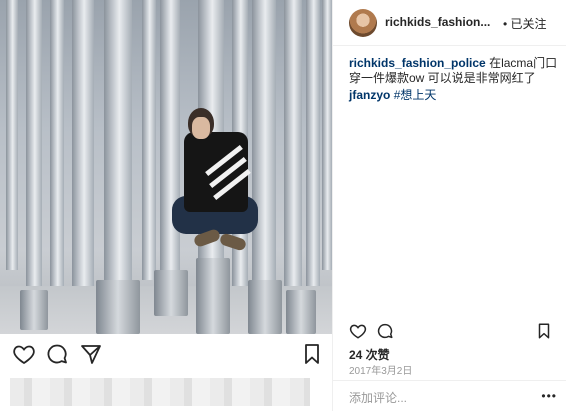 This screenshot has height=411, width=566. What do you see at coordinates (451, 332) in the screenshot?
I see `panel-action-bar` at bounding box center [451, 332].